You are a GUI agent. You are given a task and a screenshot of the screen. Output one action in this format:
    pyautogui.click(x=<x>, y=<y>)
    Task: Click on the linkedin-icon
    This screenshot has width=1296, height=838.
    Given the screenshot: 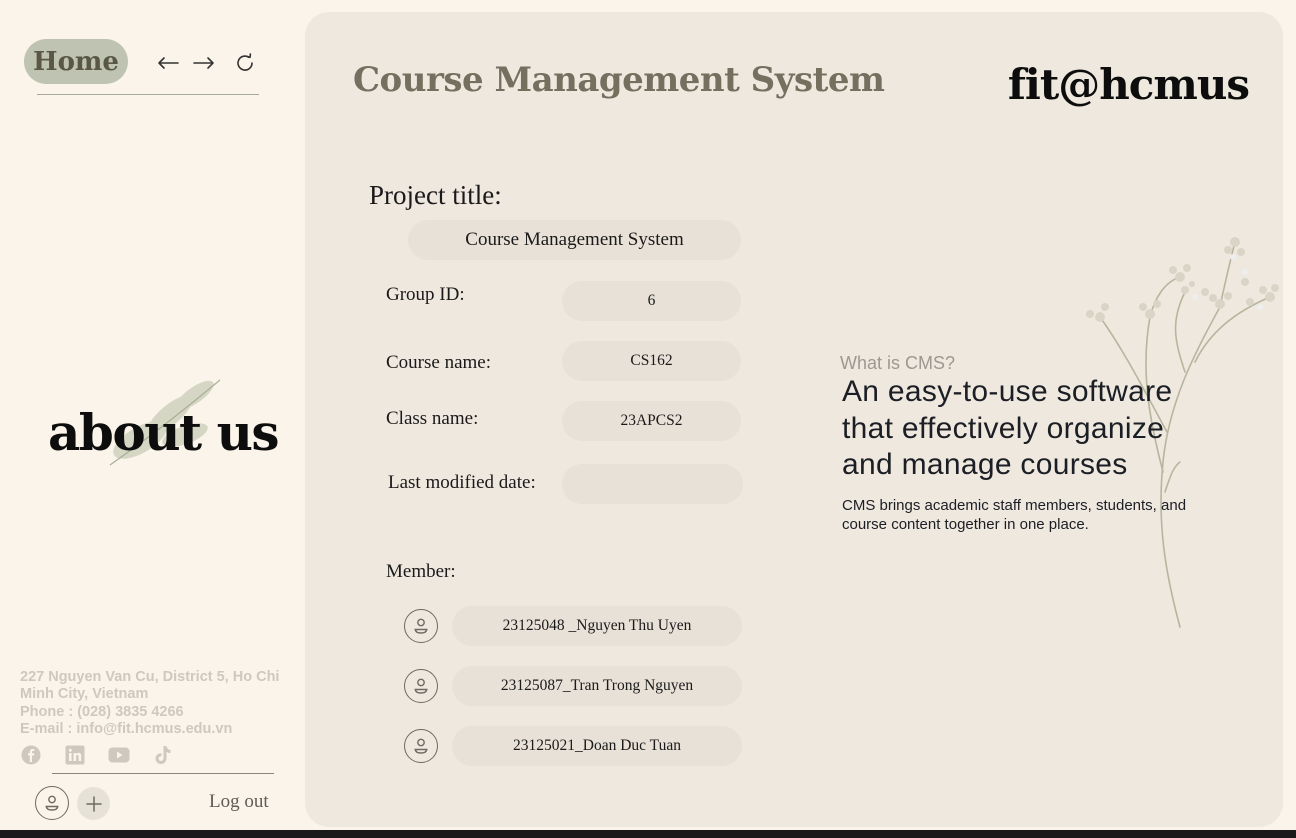 What is the action you would take?
    pyautogui.click(x=75, y=755)
    